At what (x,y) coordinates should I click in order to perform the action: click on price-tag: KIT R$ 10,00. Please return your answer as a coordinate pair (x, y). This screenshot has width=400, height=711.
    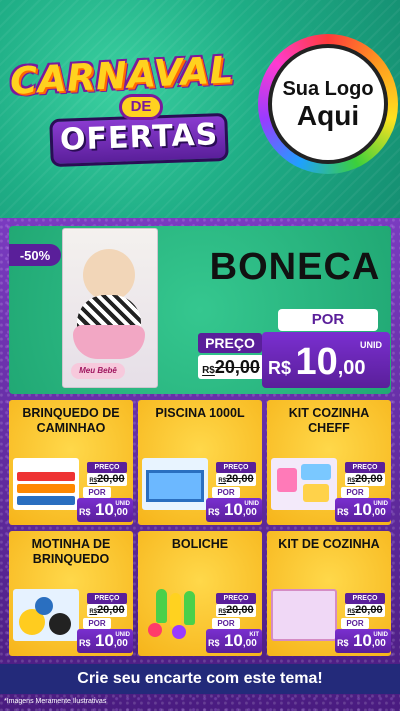
    Looking at the image, I should click on (234, 641).